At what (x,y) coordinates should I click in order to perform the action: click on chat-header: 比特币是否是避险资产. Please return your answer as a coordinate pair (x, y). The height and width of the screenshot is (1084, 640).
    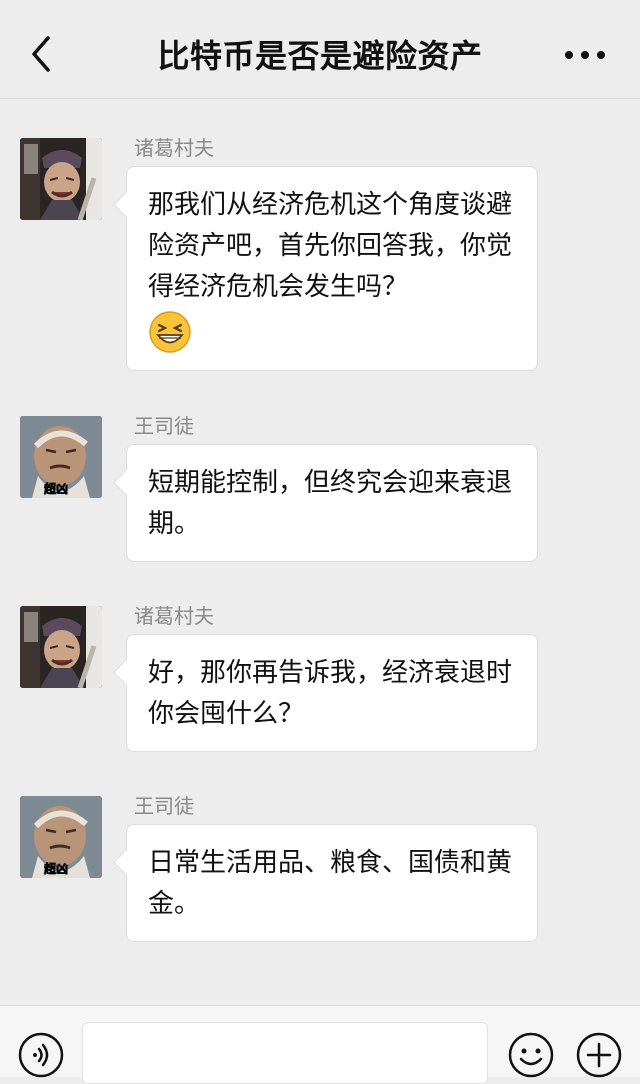
    Looking at the image, I should click on (320, 49).